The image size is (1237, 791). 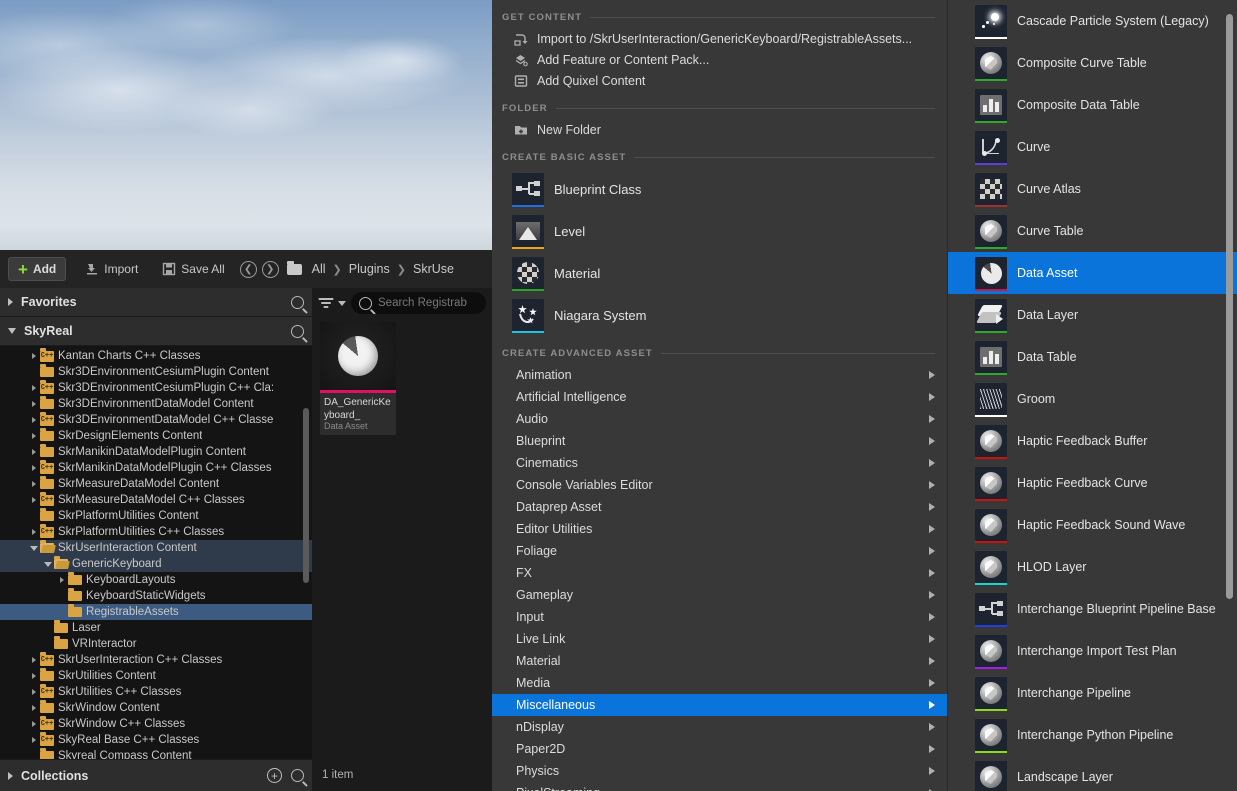 What do you see at coordinates (719, 786) in the screenshot?
I see `advanced-asset-item: PixelStreaming` at bounding box center [719, 786].